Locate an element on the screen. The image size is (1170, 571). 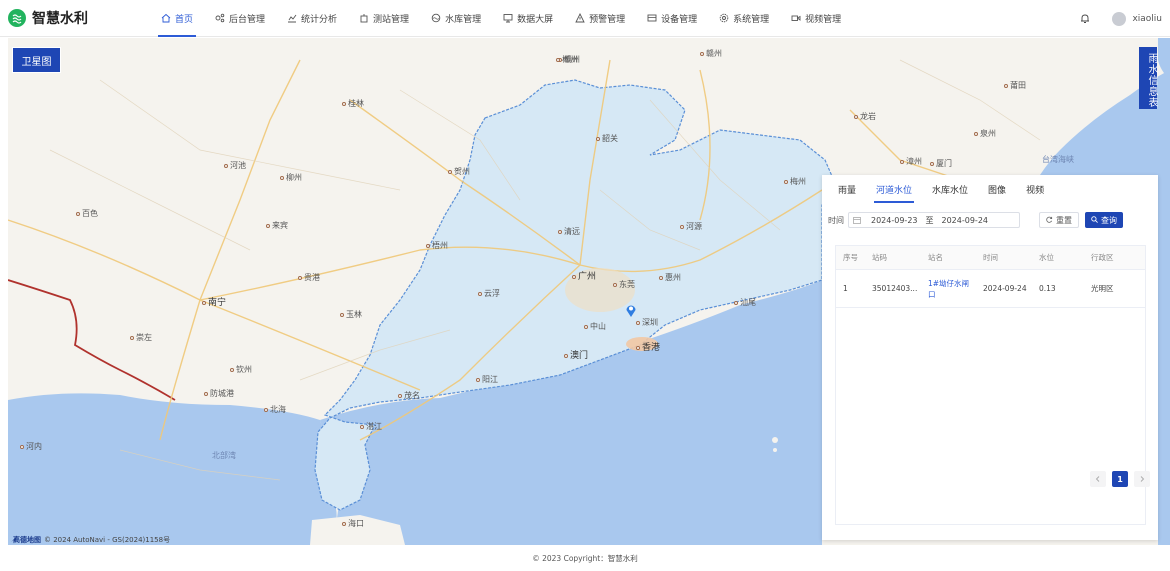
col-header: 时间 is located at coordinates (990, 257).